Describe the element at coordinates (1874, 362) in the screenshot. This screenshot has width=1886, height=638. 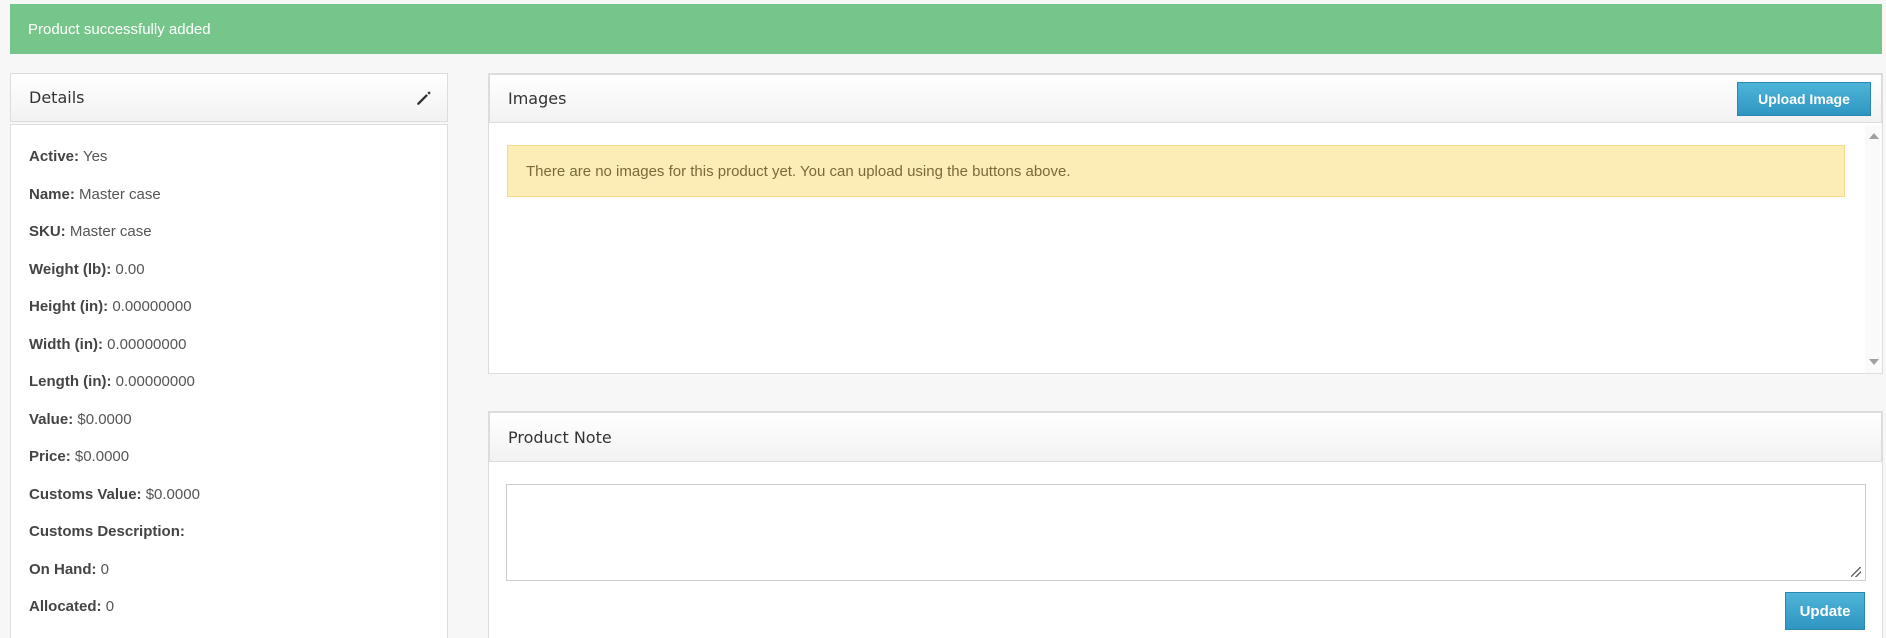
I see `scroll-down-arrow-icon` at that location.